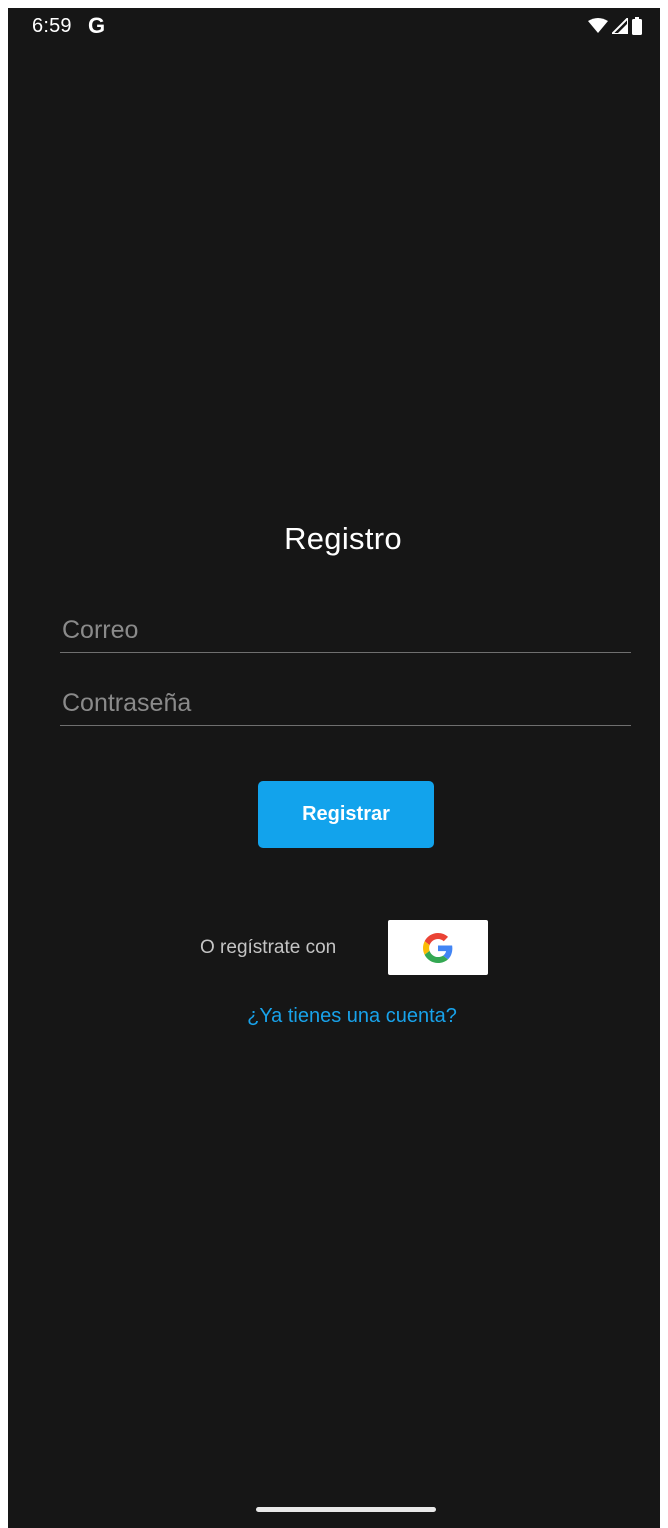 This screenshot has width=668, height=1528. I want to click on status-time: 6:59, so click(52, 26).